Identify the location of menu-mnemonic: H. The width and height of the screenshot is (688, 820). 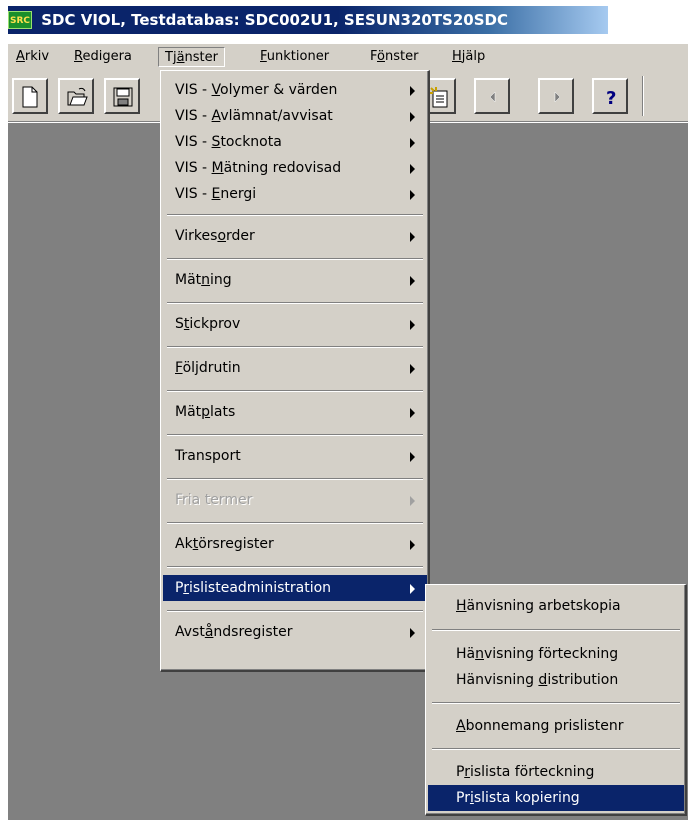
(457, 56).